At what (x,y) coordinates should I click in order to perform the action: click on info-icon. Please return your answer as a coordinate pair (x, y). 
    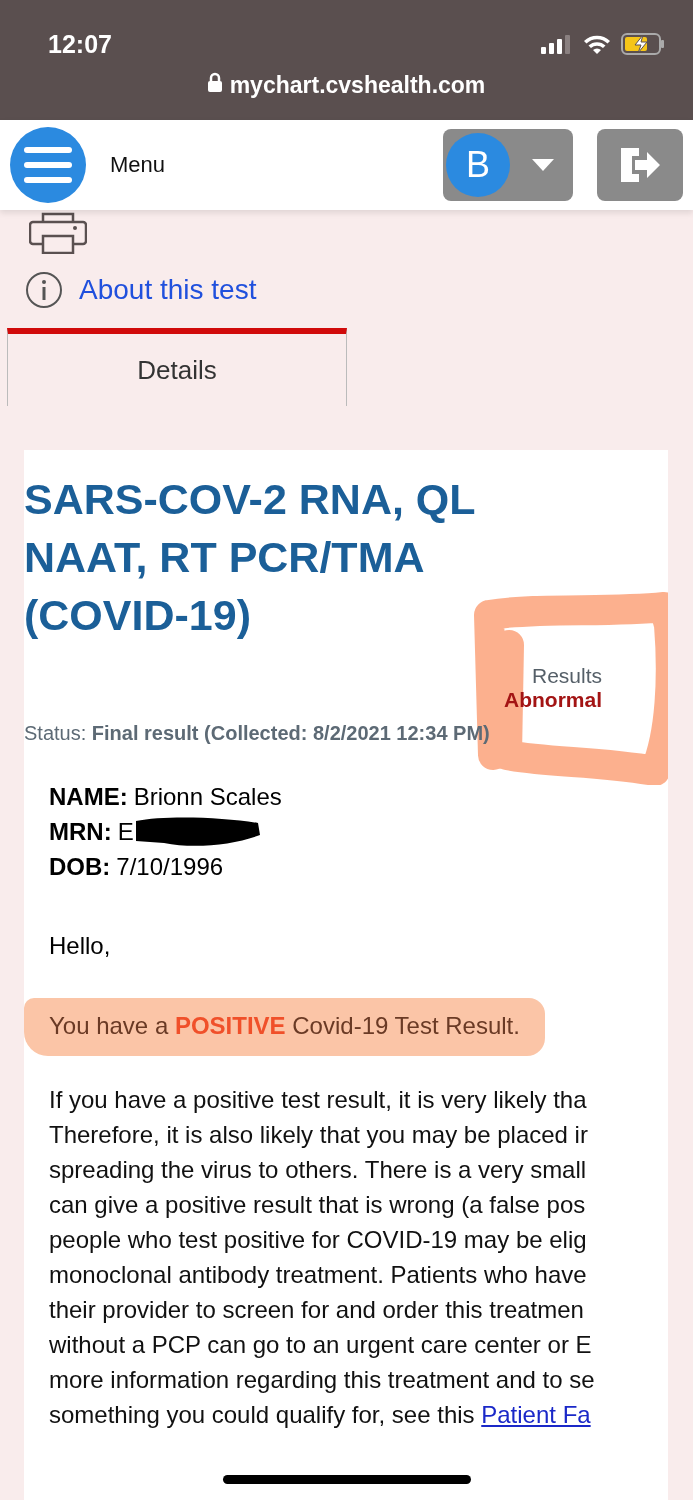
    Looking at the image, I should click on (44, 290).